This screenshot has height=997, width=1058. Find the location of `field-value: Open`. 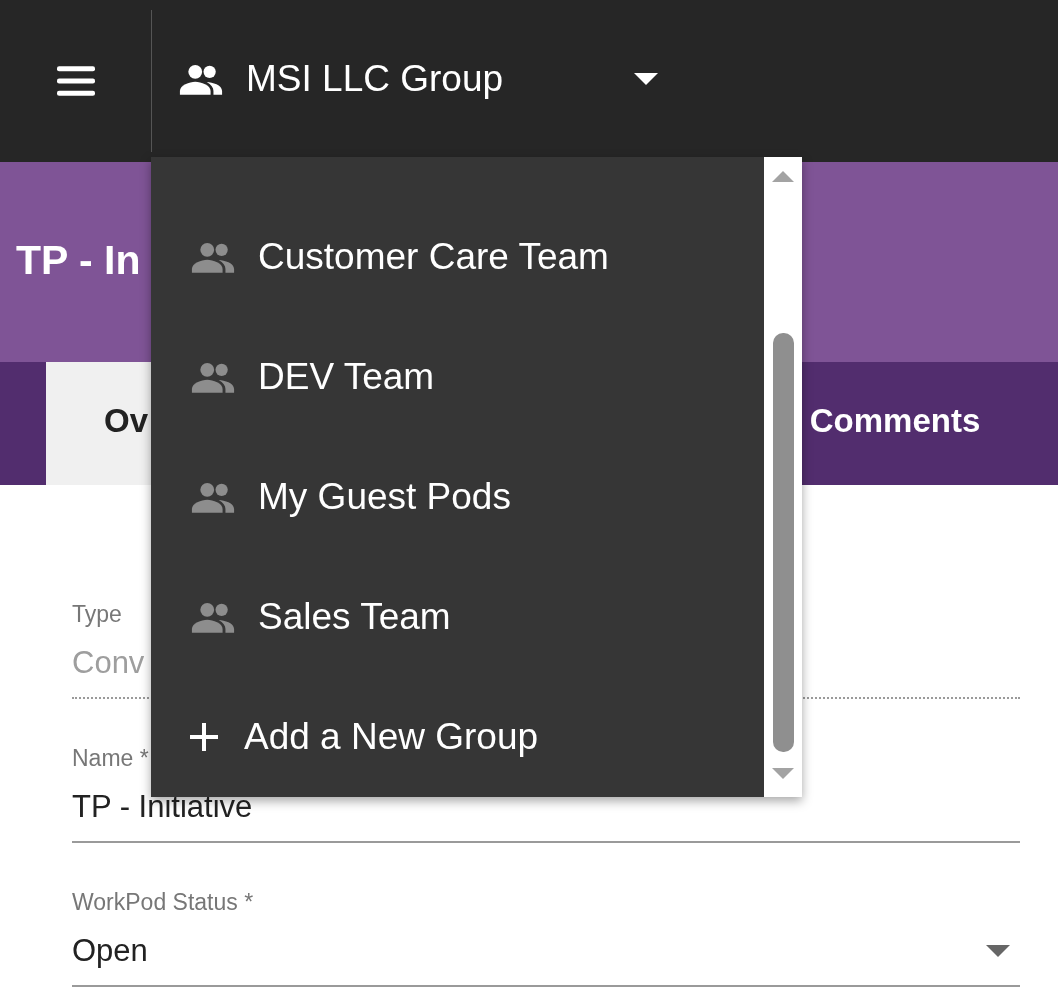

field-value: Open is located at coordinates (110, 951).